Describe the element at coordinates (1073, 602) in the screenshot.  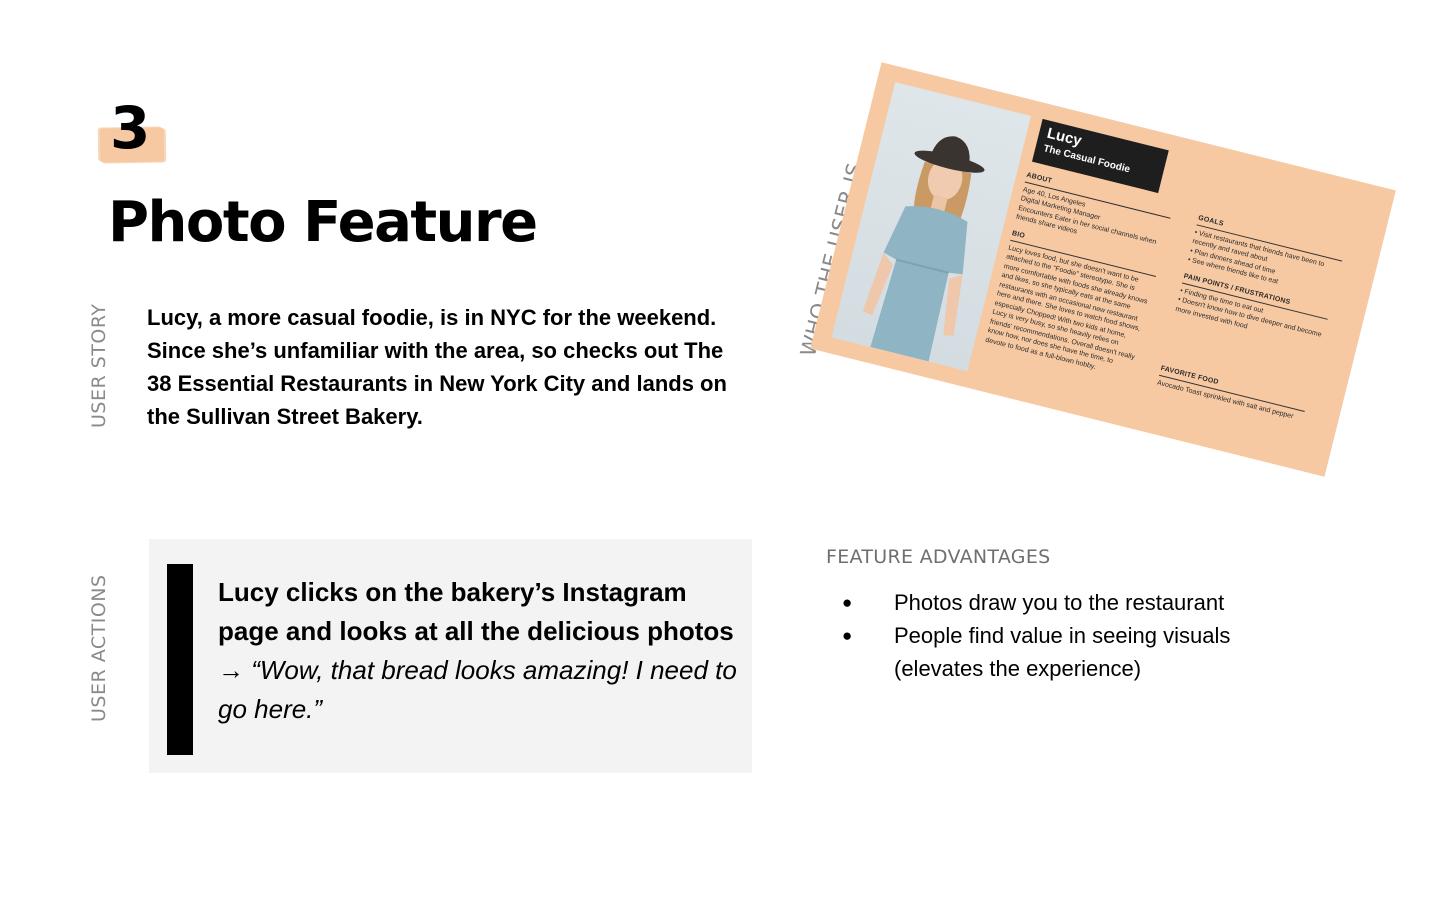
I see `list-item: Photos draw you to the restaurant` at that location.